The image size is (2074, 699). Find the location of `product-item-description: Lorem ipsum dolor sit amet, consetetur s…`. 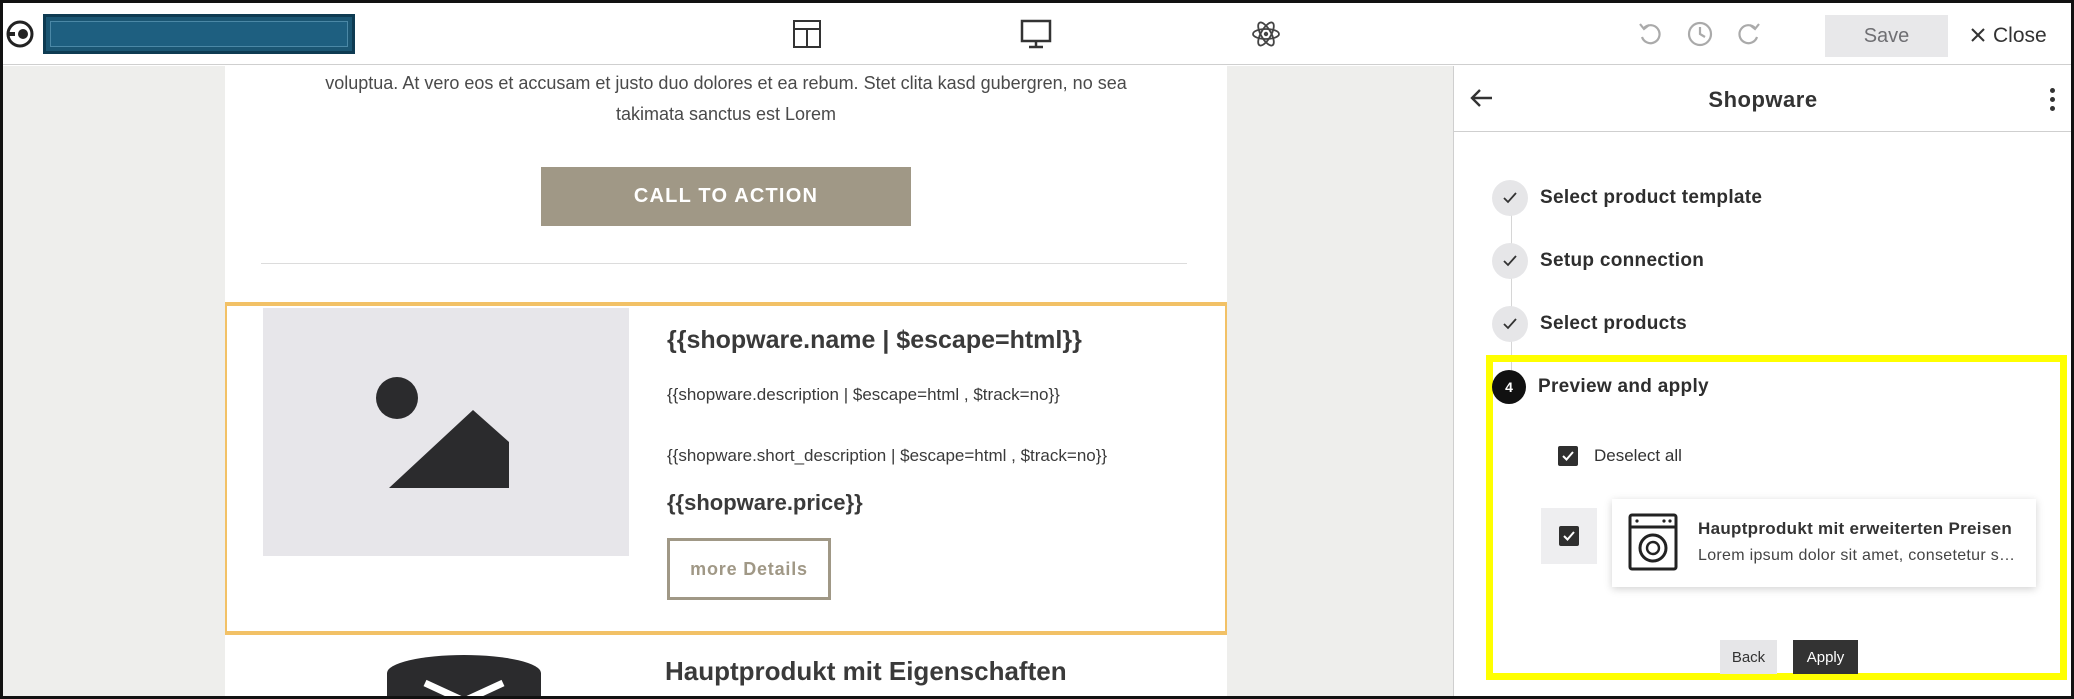

product-item-description: Lorem ipsum dolor sit amet, consetetur s… is located at coordinates (1860, 555).